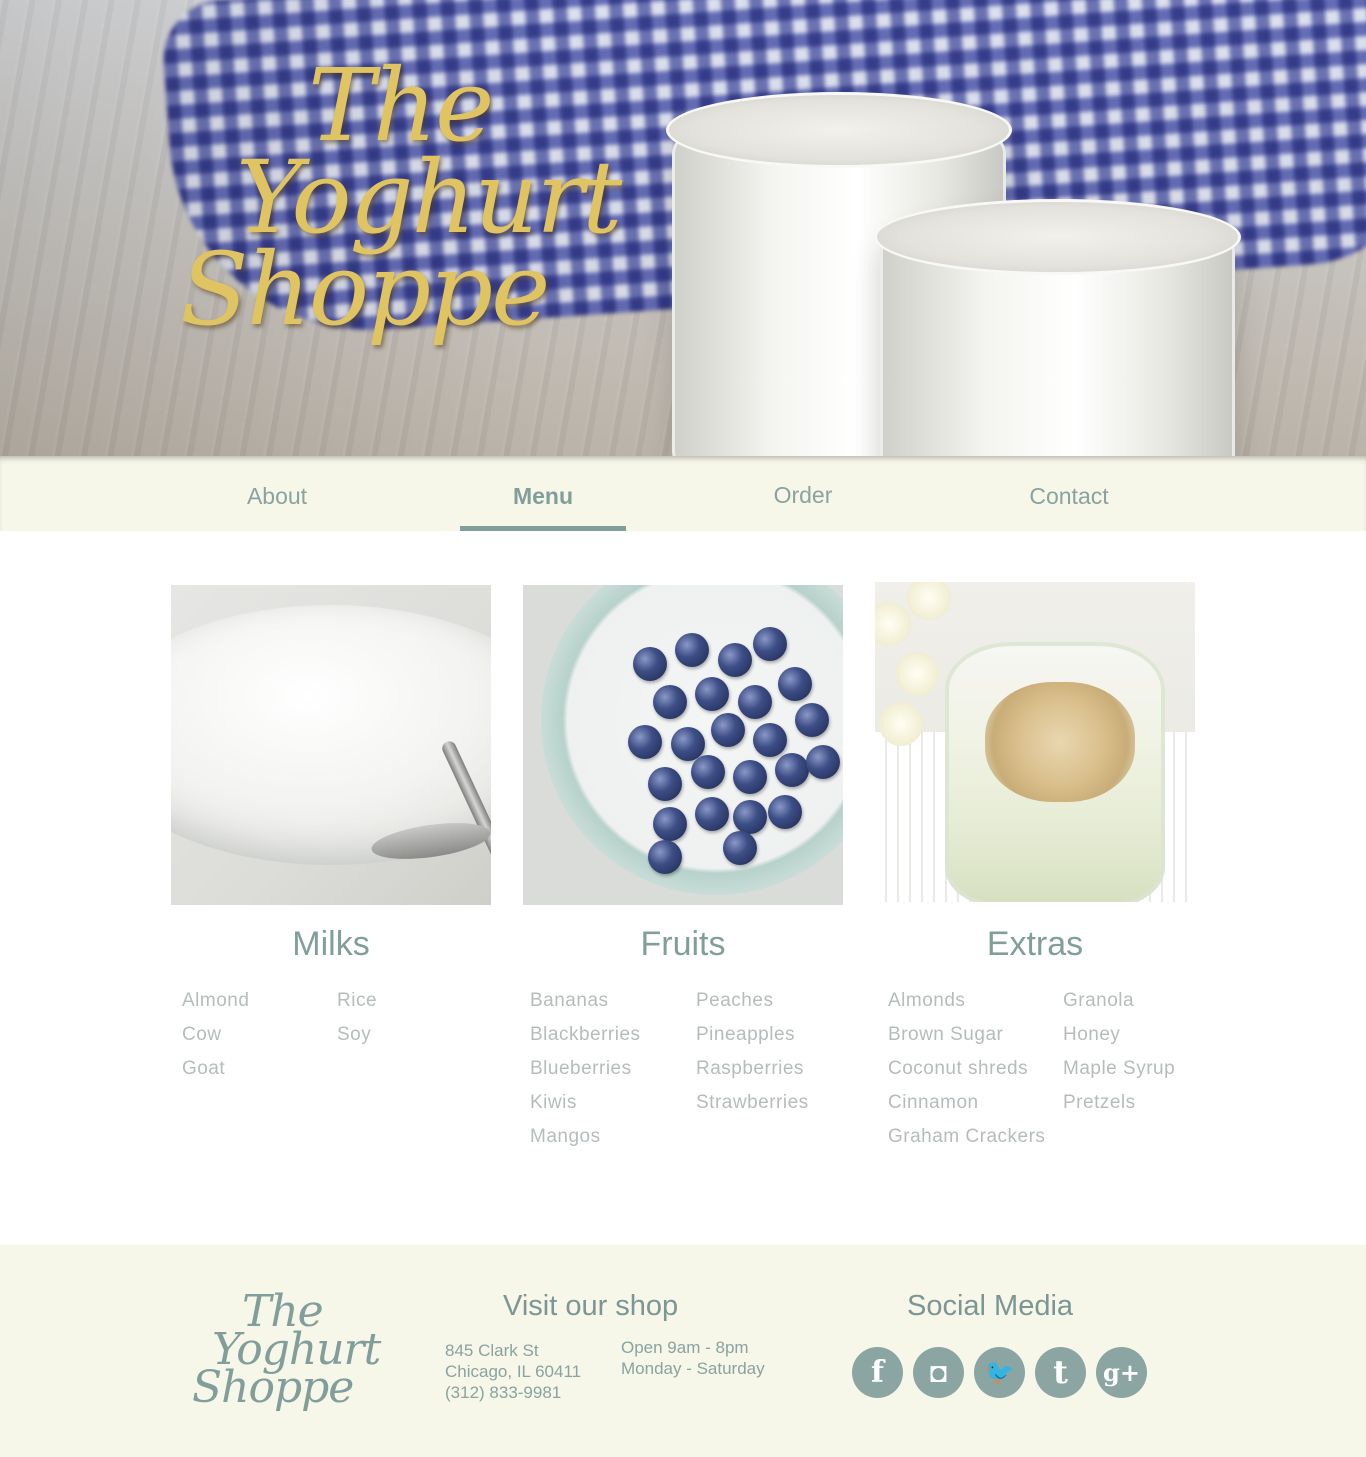  Describe the element at coordinates (1069, 493) in the screenshot. I see `nav-contact: Contact` at that location.